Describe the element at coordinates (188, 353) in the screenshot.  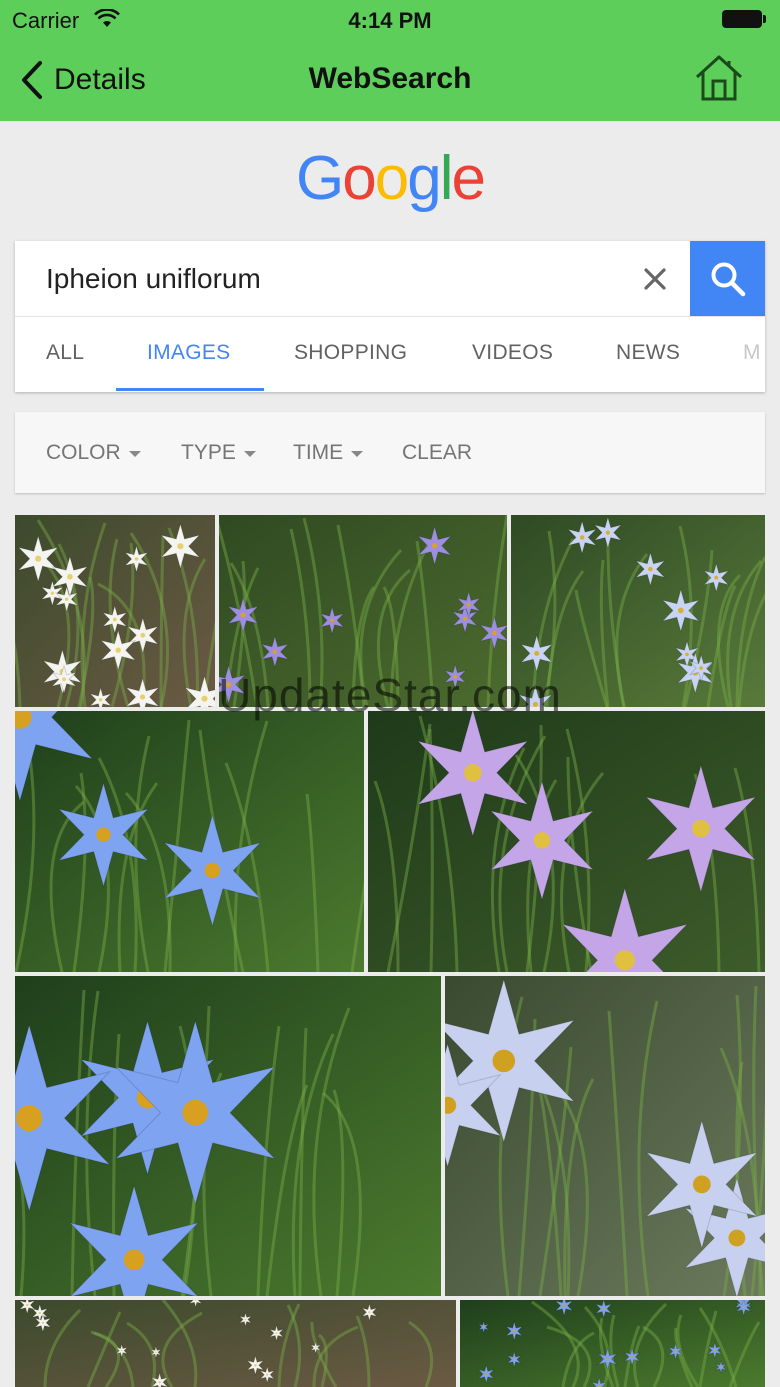
I see `tab-images: IMAGES` at that location.